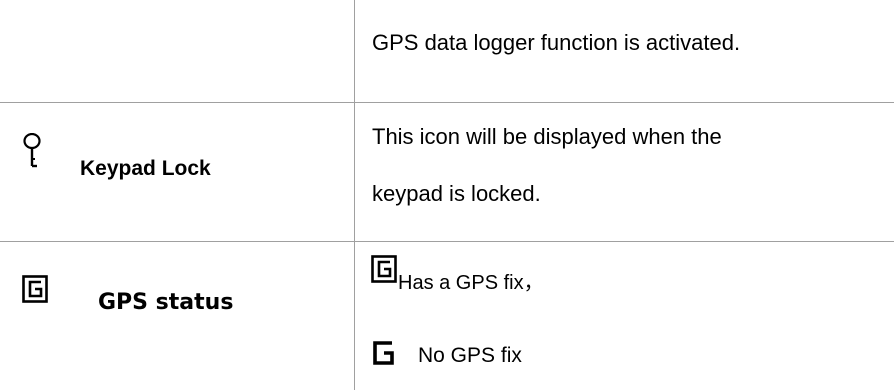  What do you see at coordinates (470, 355) in the screenshot?
I see `gps-nofix-text: No GPS fix` at bounding box center [470, 355].